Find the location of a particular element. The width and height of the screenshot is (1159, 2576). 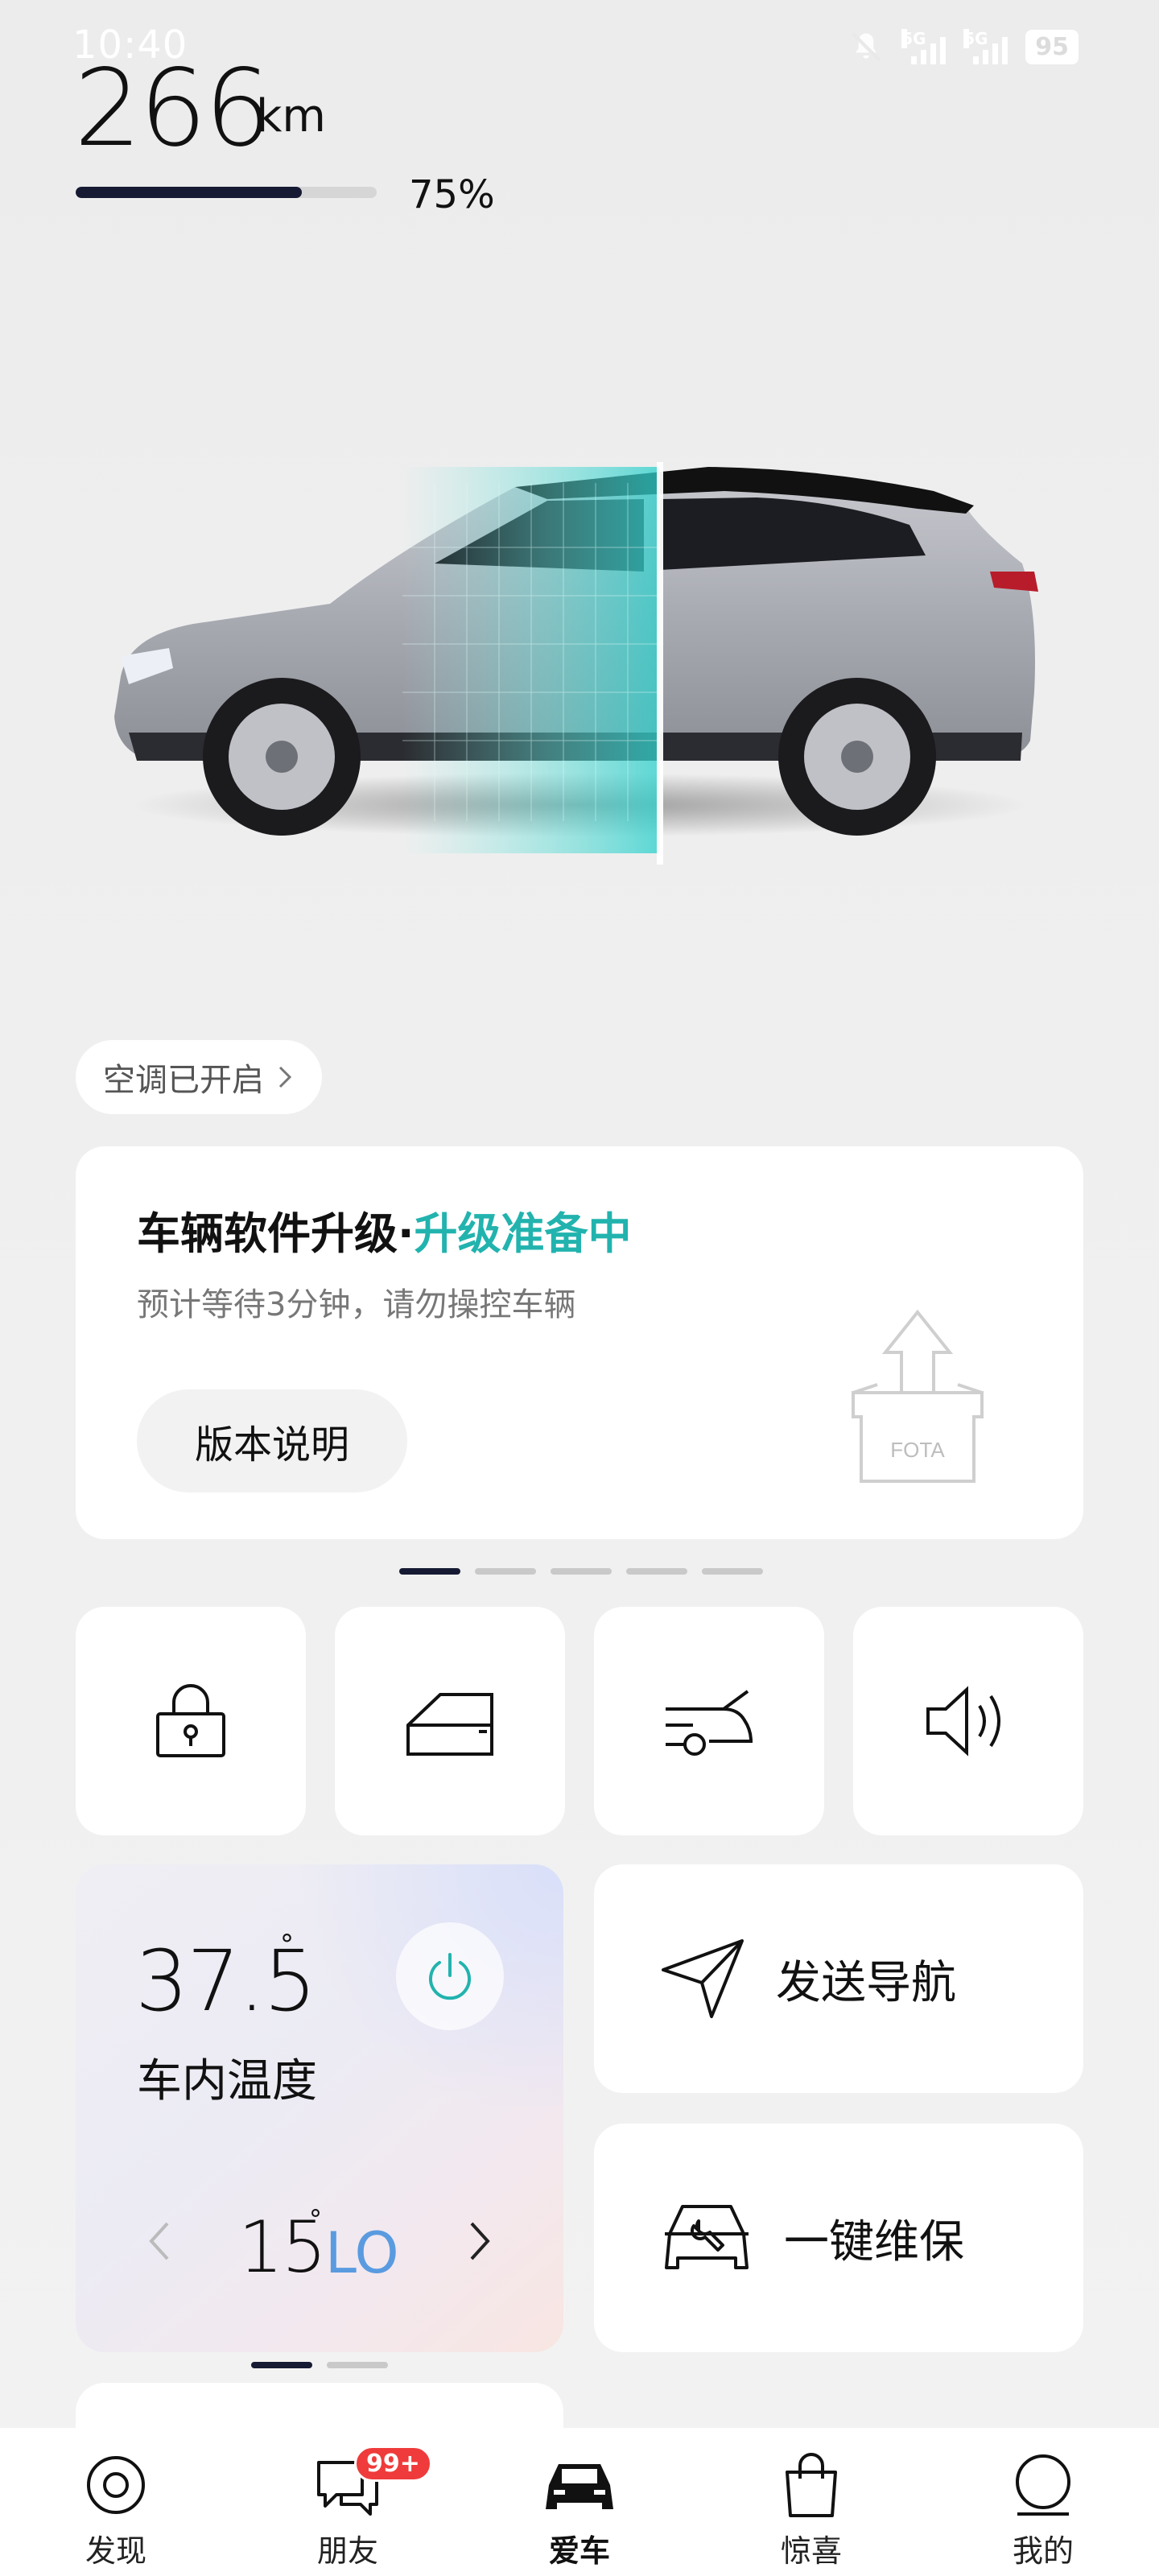

trunk-button is located at coordinates (709, 1721).